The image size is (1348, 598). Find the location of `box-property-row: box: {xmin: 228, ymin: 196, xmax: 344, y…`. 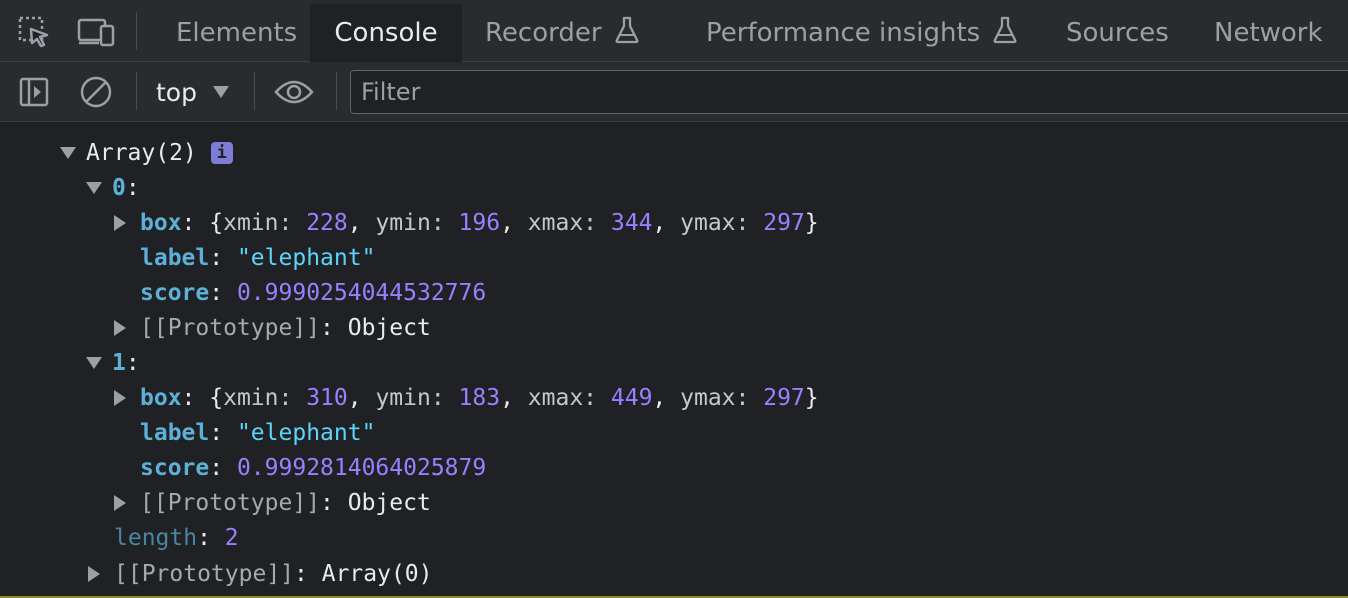

box-property-row: box: {xmin: 228, ymin: 196, xmax: 344, y… is located at coordinates (466, 222).